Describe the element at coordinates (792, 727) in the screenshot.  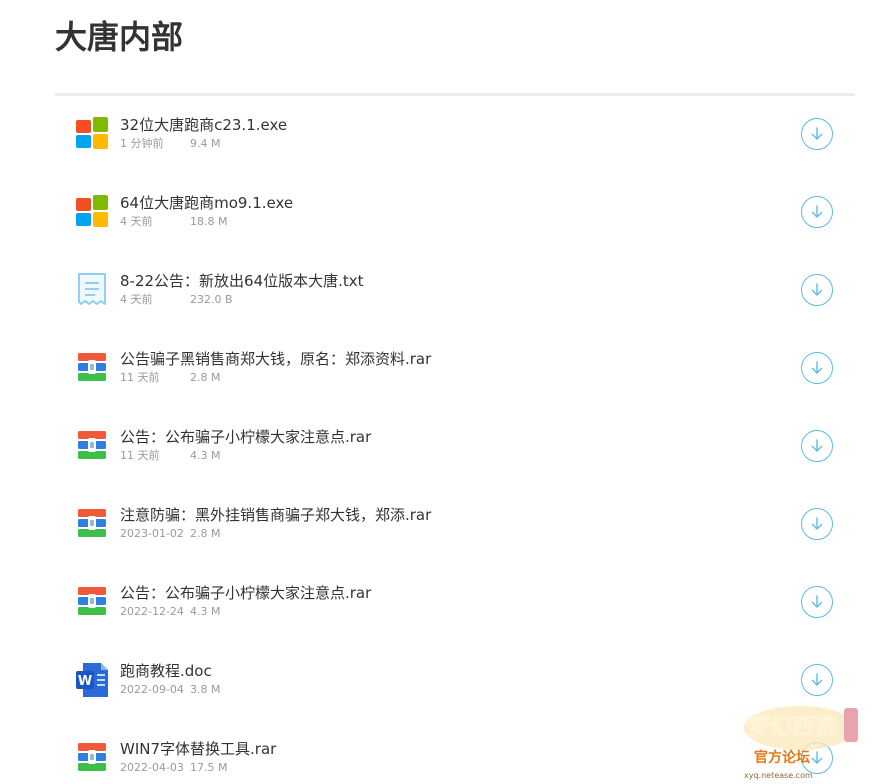
I see `watermark-logo-text: 梦幻西游` at that location.